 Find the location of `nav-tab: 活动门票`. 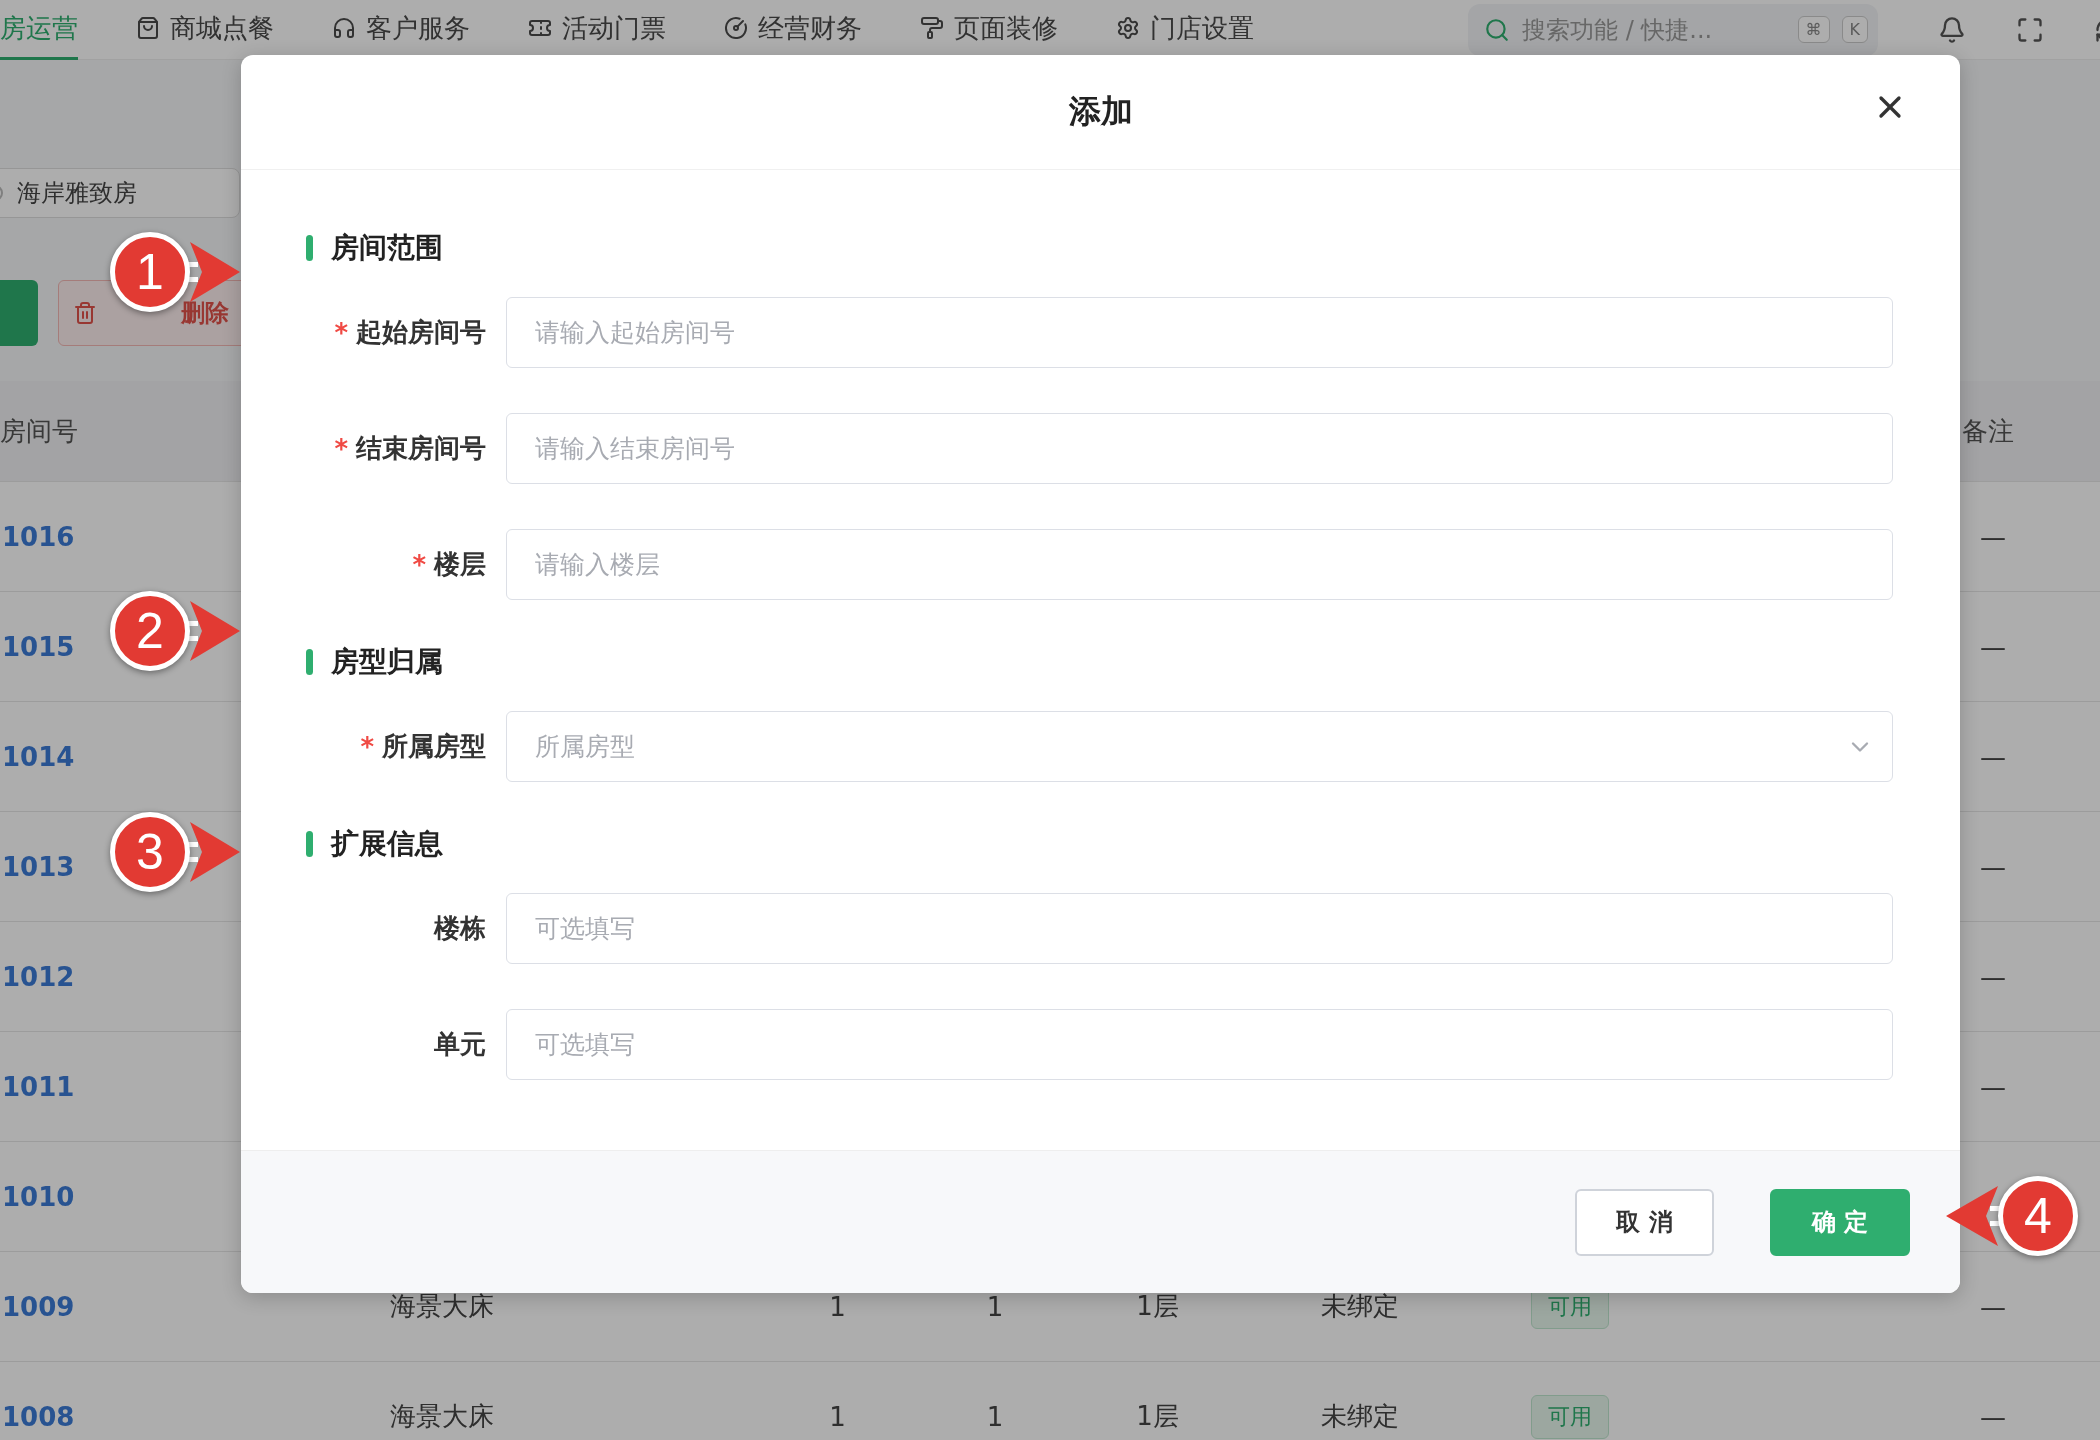

nav-tab: 活动门票 is located at coordinates (597, 30).